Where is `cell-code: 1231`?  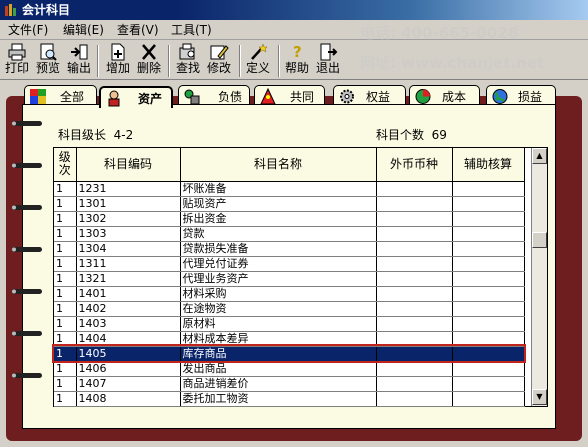 cell-code: 1231 is located at coordinates (128, 189).